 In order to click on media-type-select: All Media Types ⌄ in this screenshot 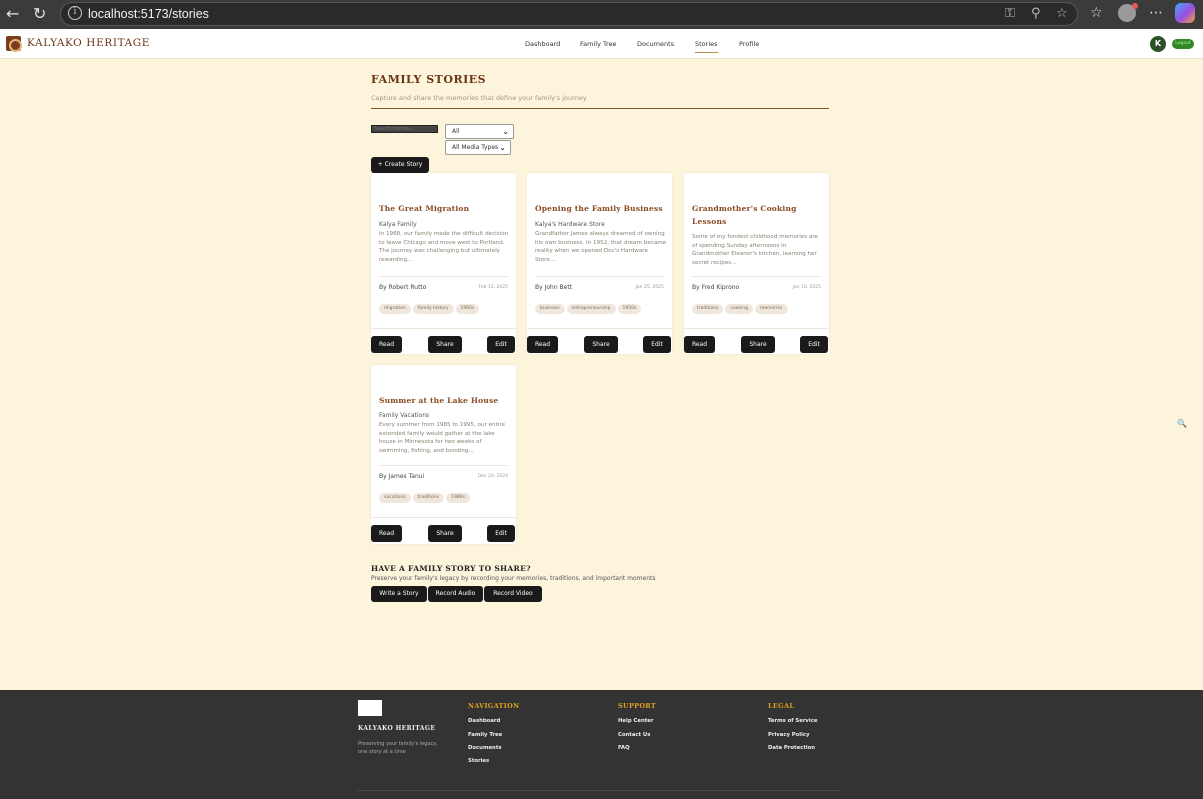, I will do `click(478, 147)`.